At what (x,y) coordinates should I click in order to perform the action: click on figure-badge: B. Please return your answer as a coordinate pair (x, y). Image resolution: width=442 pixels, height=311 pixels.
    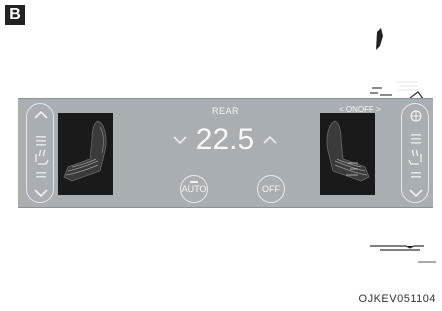
    Looking at the image, I should click on (15, 15).